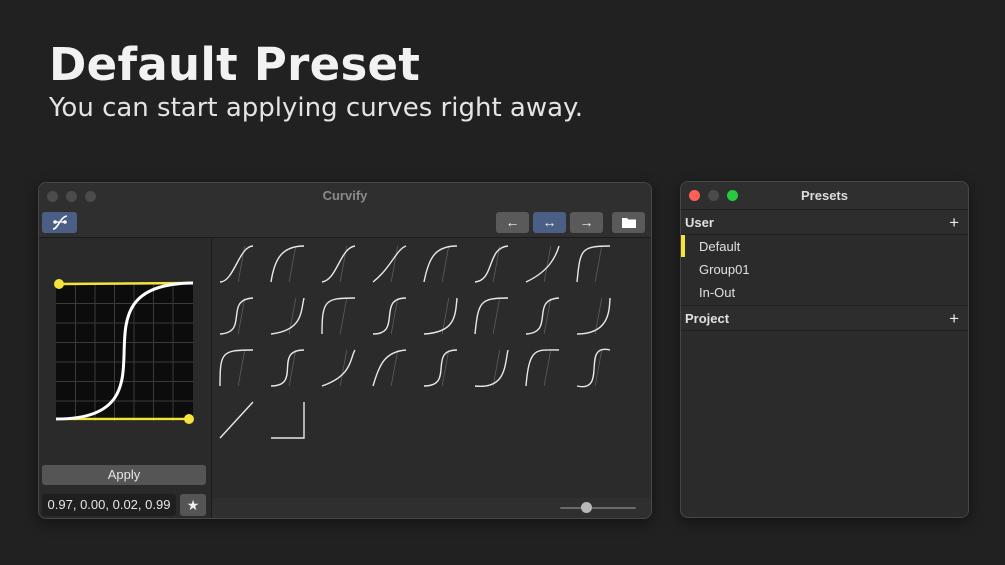  Describe the element at coordinates (954, 223) in the screenshot. I see `add-user-preset-button: +` at that location.